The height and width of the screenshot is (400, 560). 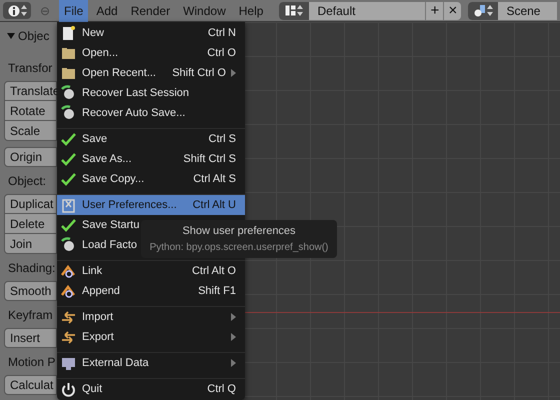 What do you see at coordinates (336, 11) in the screenshot?
I see `layout-name: Default` at bounding box center [336, 11].